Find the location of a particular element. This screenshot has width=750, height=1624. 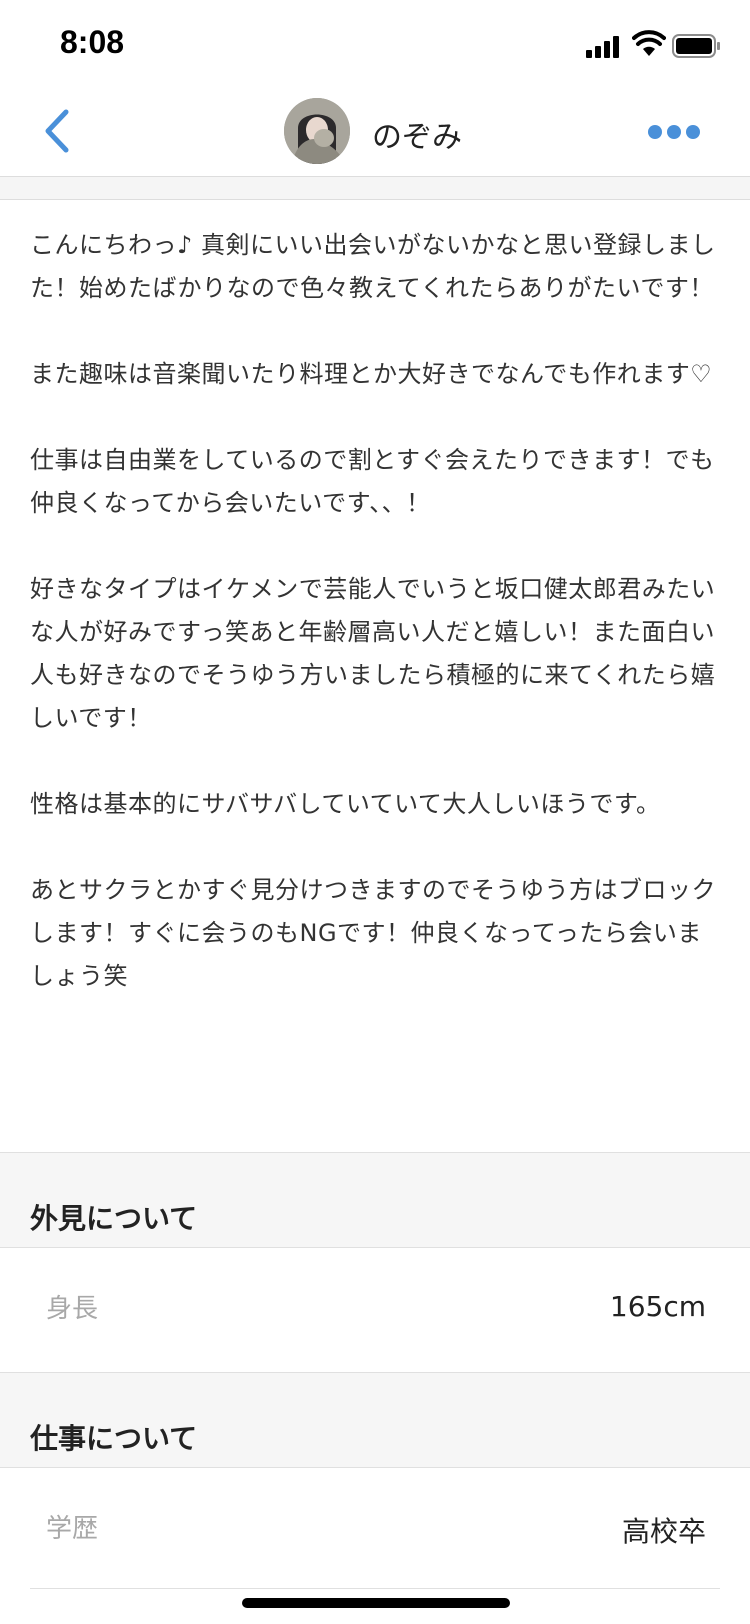

signal-icon is located at coordinates (604, 46).